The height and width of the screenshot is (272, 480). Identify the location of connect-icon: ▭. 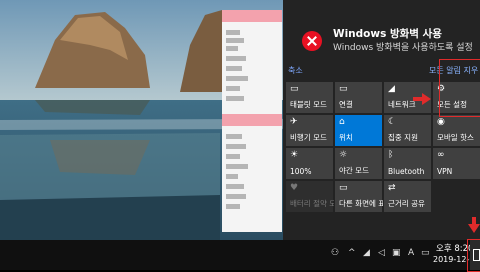
(343, 89).